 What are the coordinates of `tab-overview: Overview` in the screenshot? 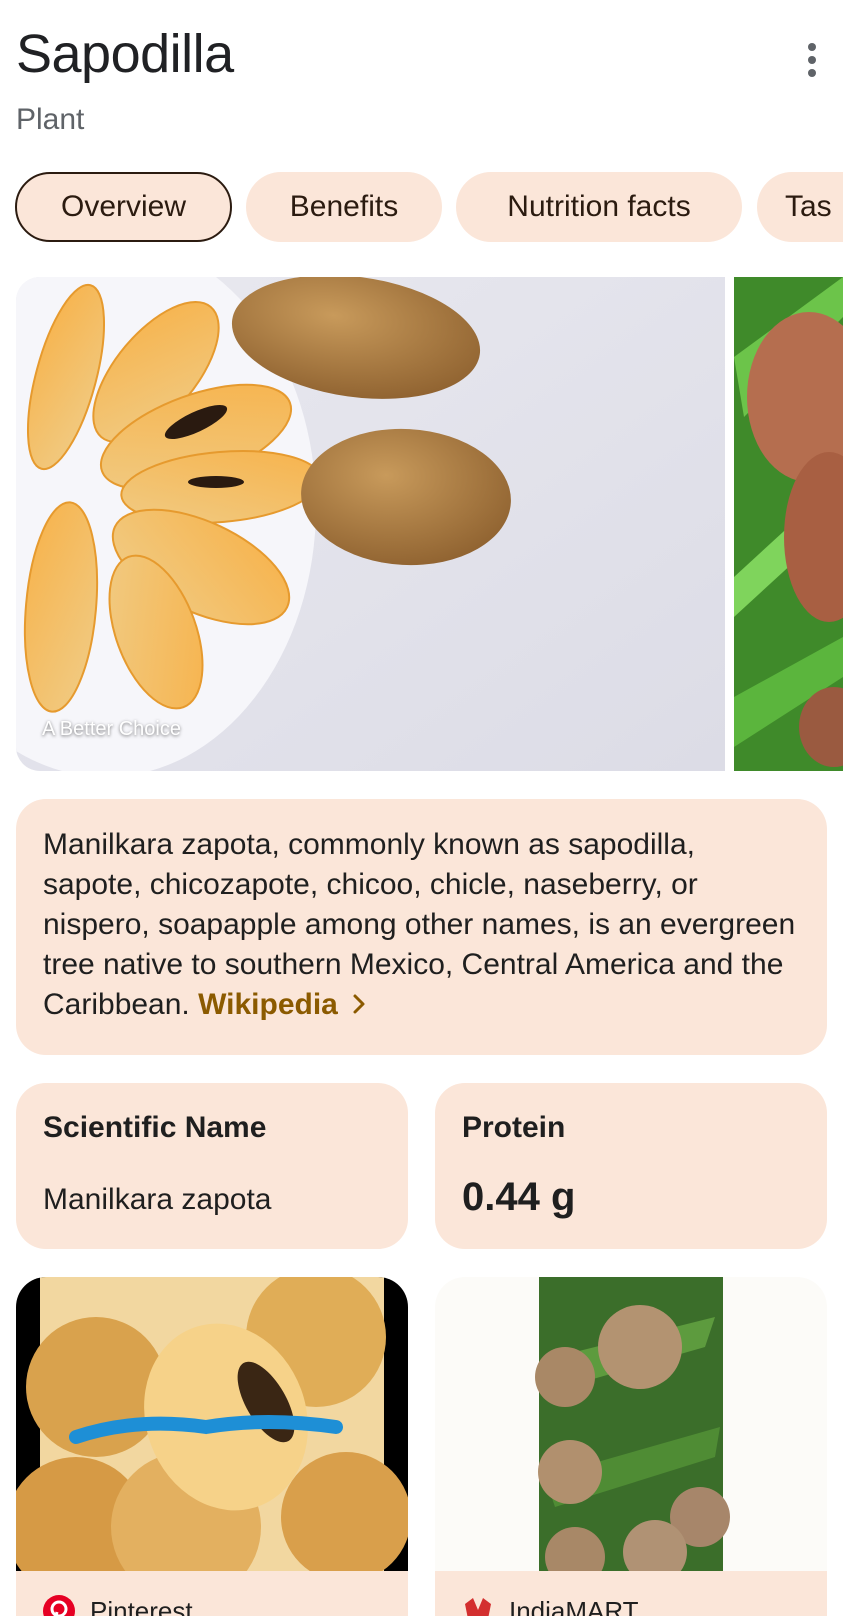 It's located at (123, 207).